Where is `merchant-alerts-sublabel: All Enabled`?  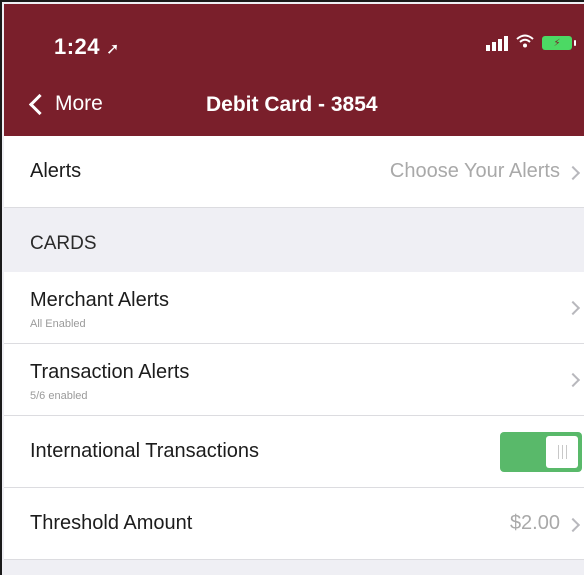
merchant-alerts-sublabel: All Enabled is located at coordinates (58, 324).